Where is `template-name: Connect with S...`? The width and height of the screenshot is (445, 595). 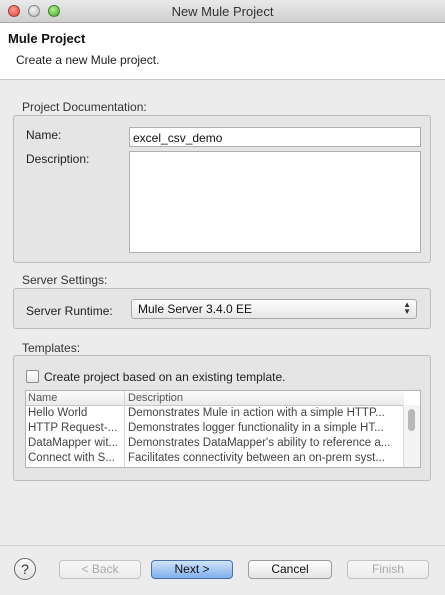 template-name: Connect with S... is located at coordinates (71, 458).